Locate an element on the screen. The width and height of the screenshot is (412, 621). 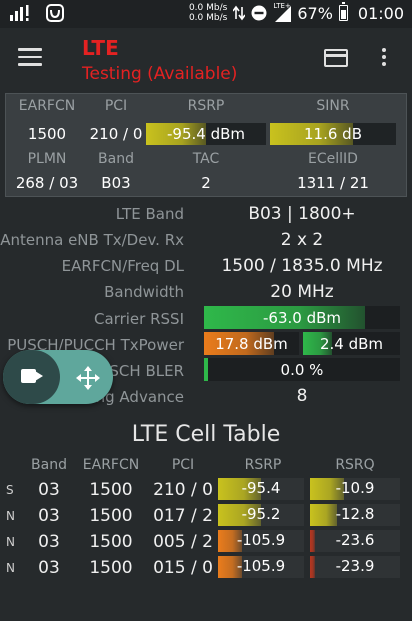
rsrq-cell-value: -10.9 is located at coordinates (355, 488).